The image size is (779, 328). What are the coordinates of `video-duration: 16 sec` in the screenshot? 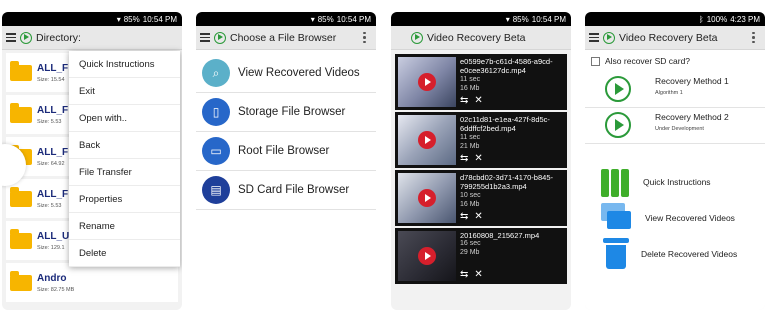 It's located at (470, 244).